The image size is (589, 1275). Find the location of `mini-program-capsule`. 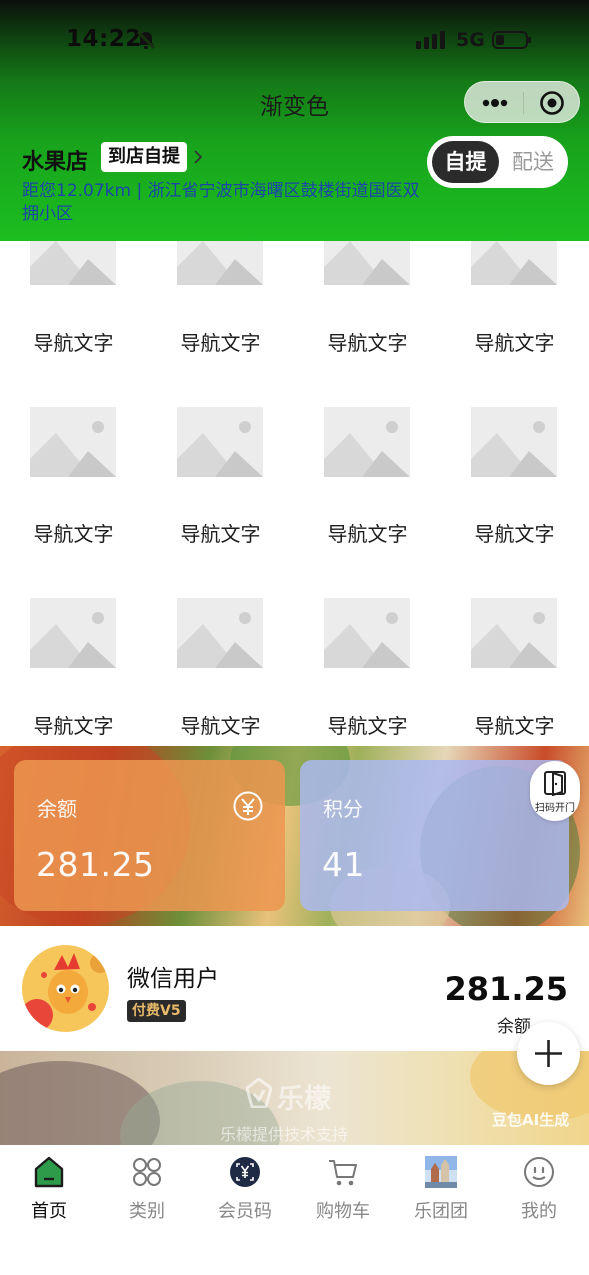

mini-program-capsule is located at coordinates (522, 102).